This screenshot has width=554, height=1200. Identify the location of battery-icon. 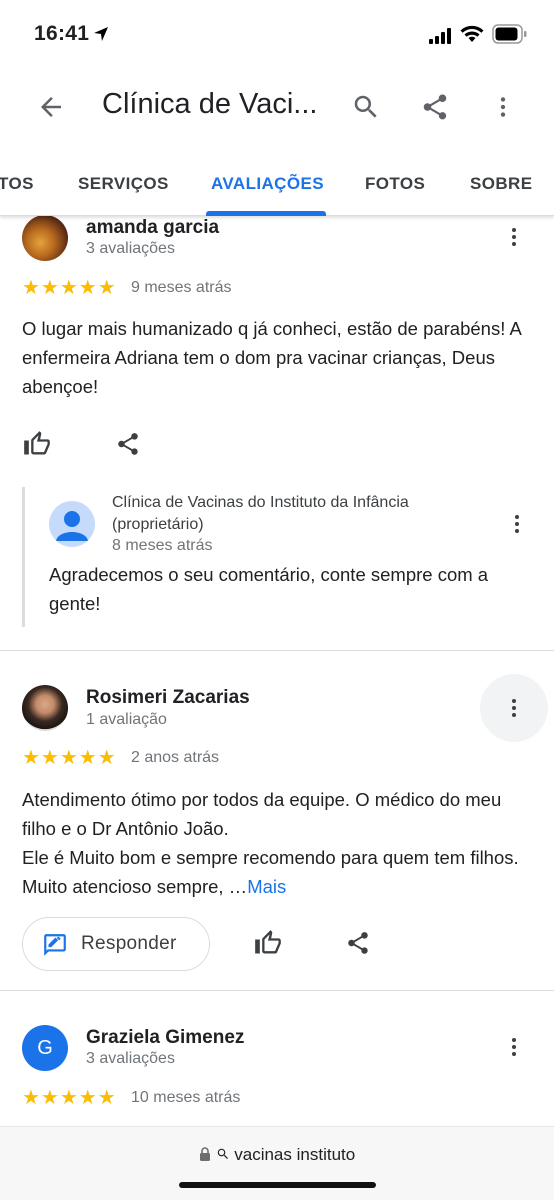
(510, 36).